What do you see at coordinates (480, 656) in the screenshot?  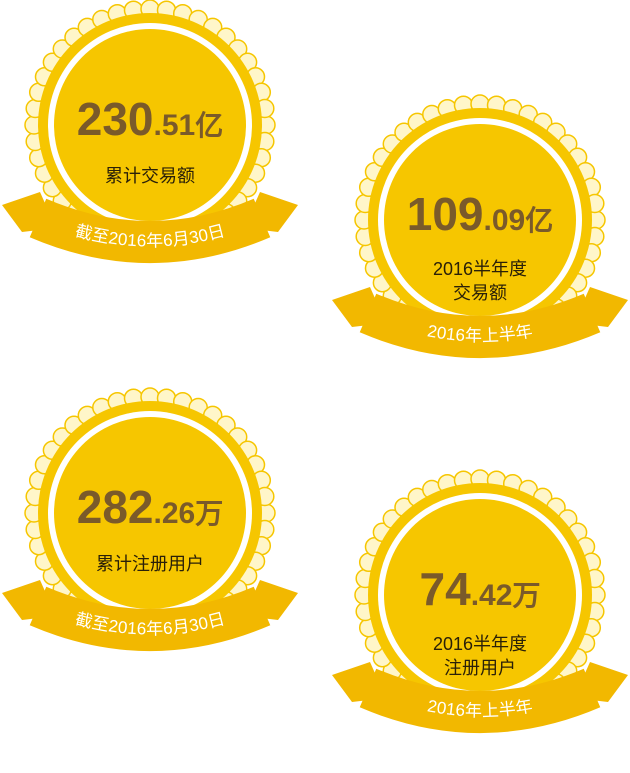 I see `badge-label: 2016半年度 注册用户` at bounding box center [480, 656].